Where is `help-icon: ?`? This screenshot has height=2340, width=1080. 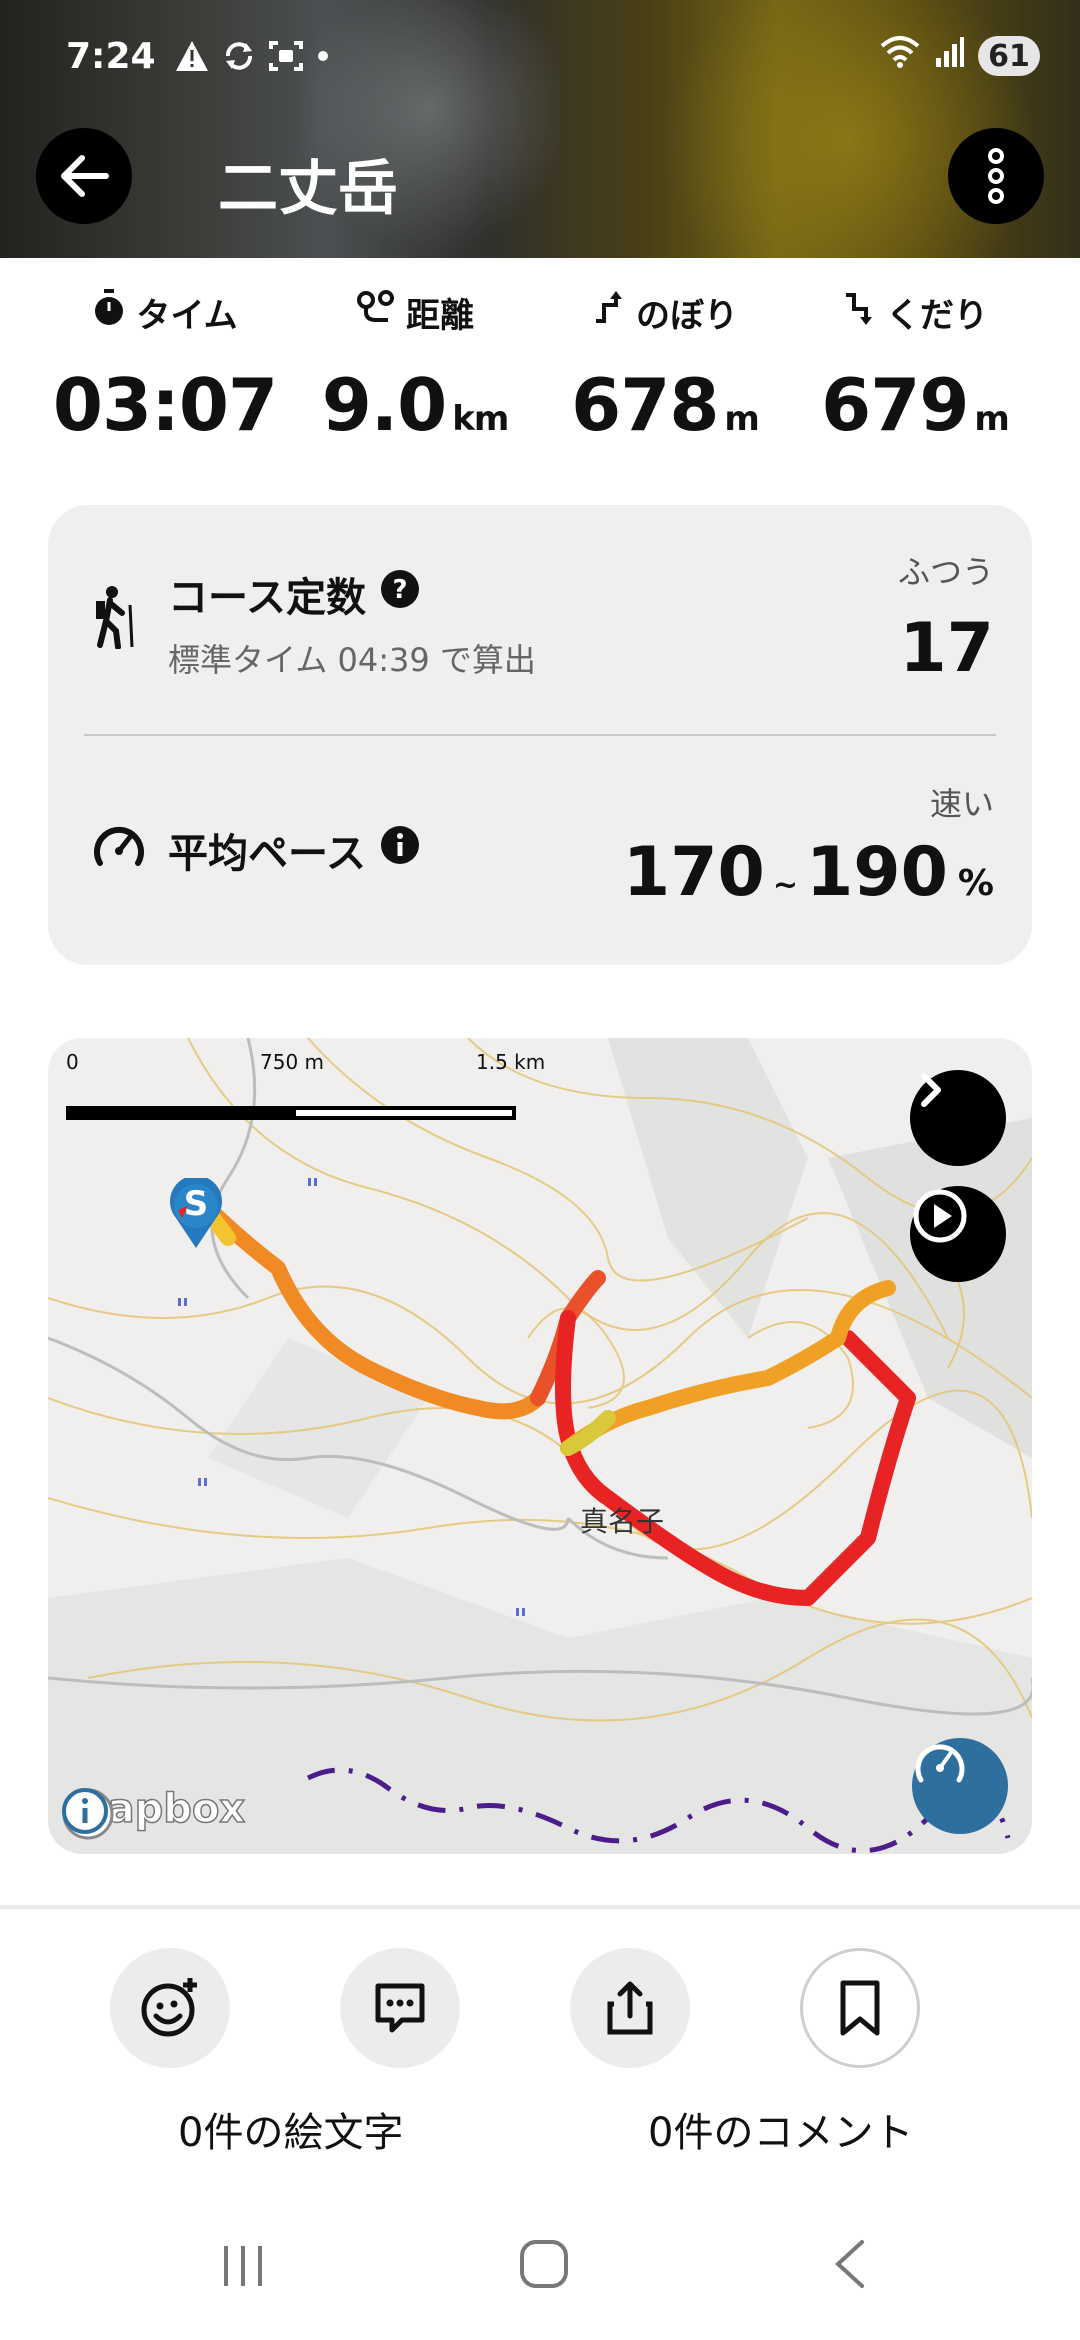 help-icon: ? is located at coordinates (400, 594).